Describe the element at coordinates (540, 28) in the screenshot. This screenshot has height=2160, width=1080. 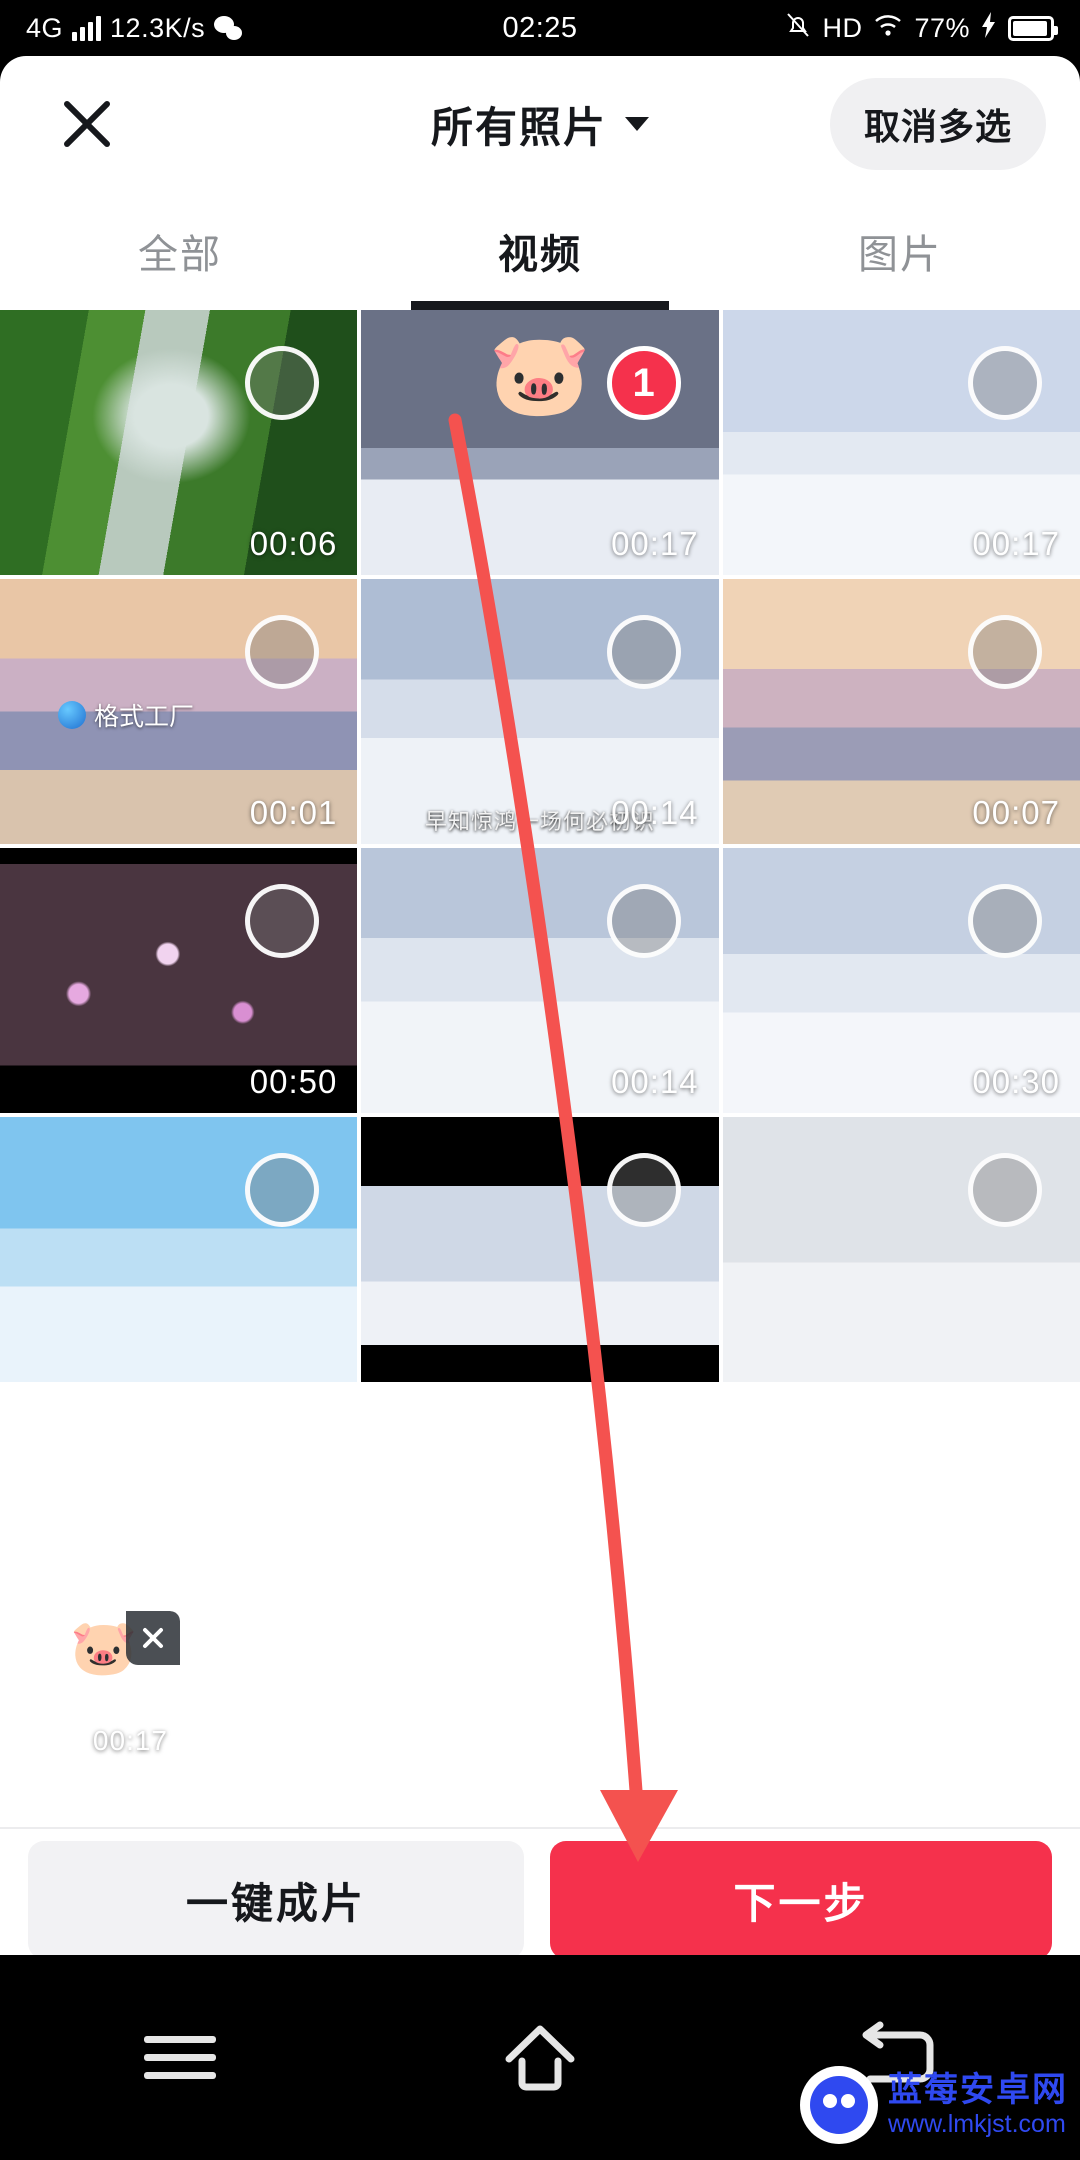
I see `status-bar: 4G 12.3K/s 02:25 HD 77%` at that location.